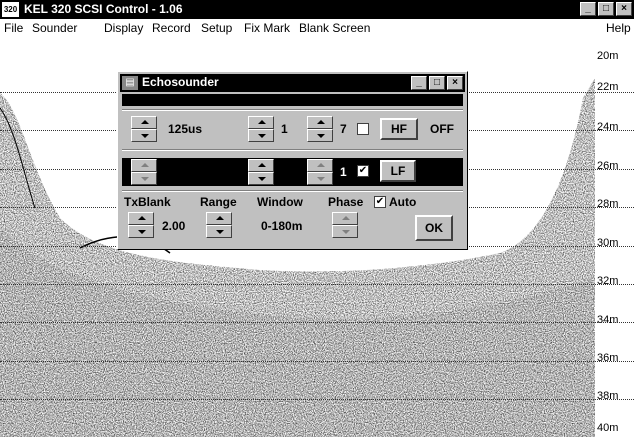 The image size is (634, 437). I want to click on maximize-button: □, so click(606, 9).